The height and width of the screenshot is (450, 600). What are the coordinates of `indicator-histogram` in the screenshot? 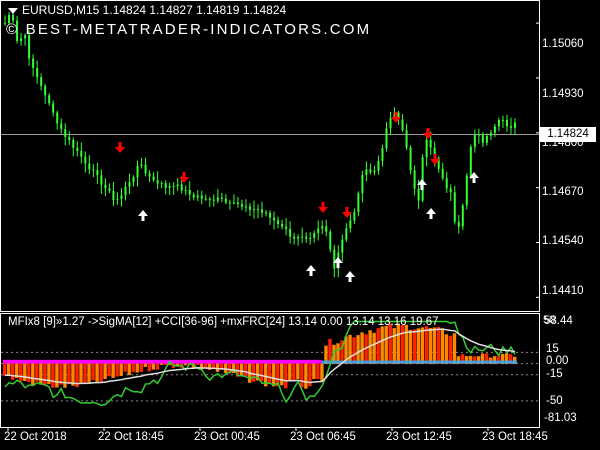 It's located at (260, 356).